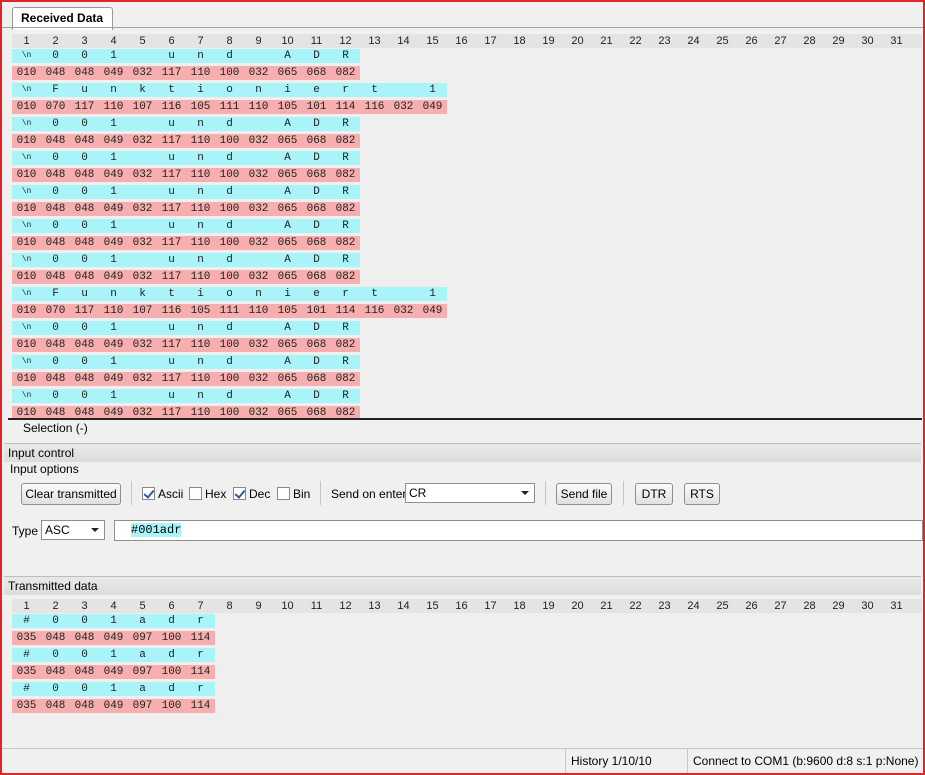  Describe the element at coordinates (142, 107) in the screenshot. I see `decimal-cell: 107` at that location.